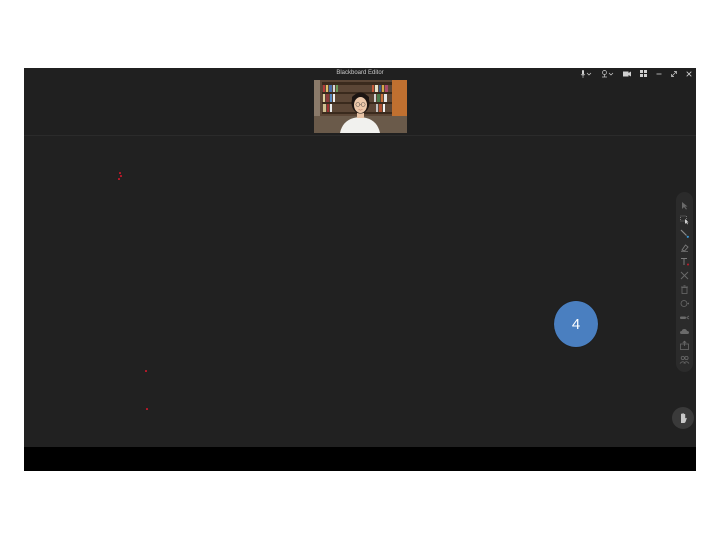 This screenshot has height=540, width=720. What do you see at coordinates (689, 73) in the screenshot?
I see `close-icon` at bounding box center [689, 73].